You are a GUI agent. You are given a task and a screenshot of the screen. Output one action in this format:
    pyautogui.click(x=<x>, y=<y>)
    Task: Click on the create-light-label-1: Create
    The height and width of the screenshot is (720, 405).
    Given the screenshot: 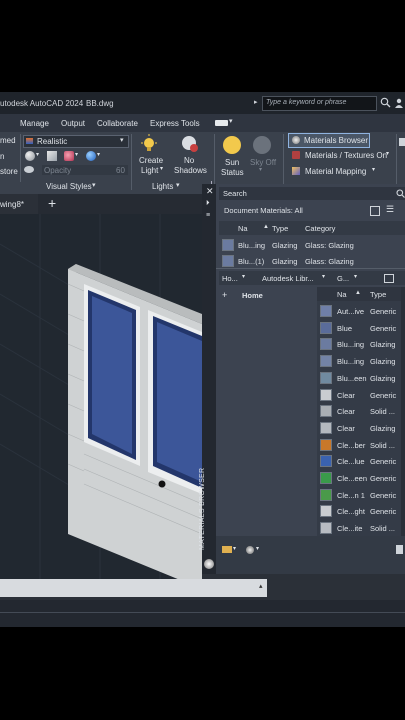 What is the action you would take?
    pyautogui.click(x=151, y=160)
    